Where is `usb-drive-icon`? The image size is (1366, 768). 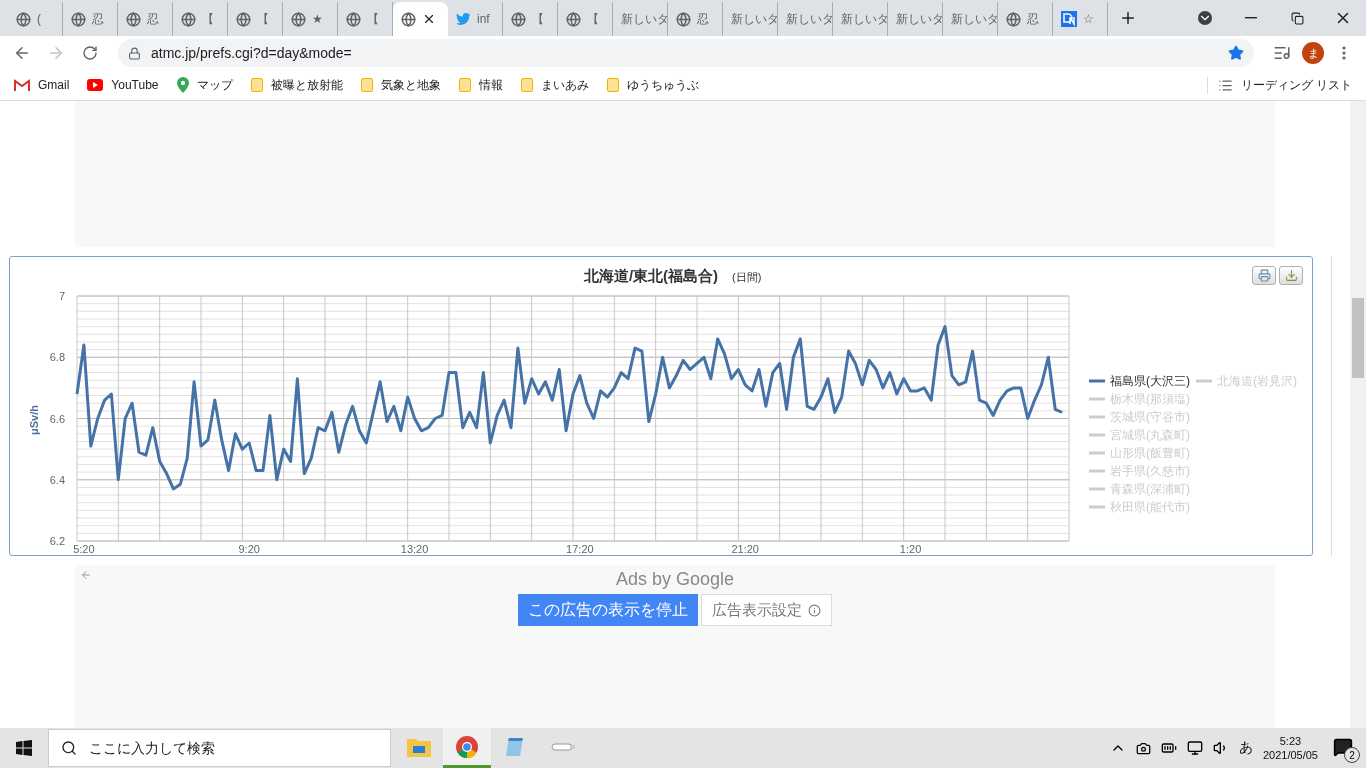 usb-drive-icon is located at coordinates (563, 746).